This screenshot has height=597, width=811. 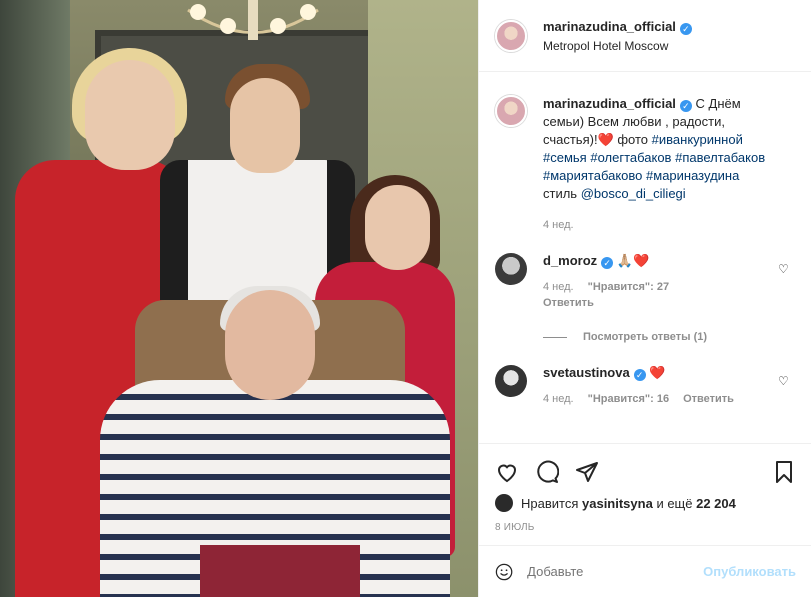 I want to click on hashtag-link: #иванкуринной, so click(x=697, y=139).